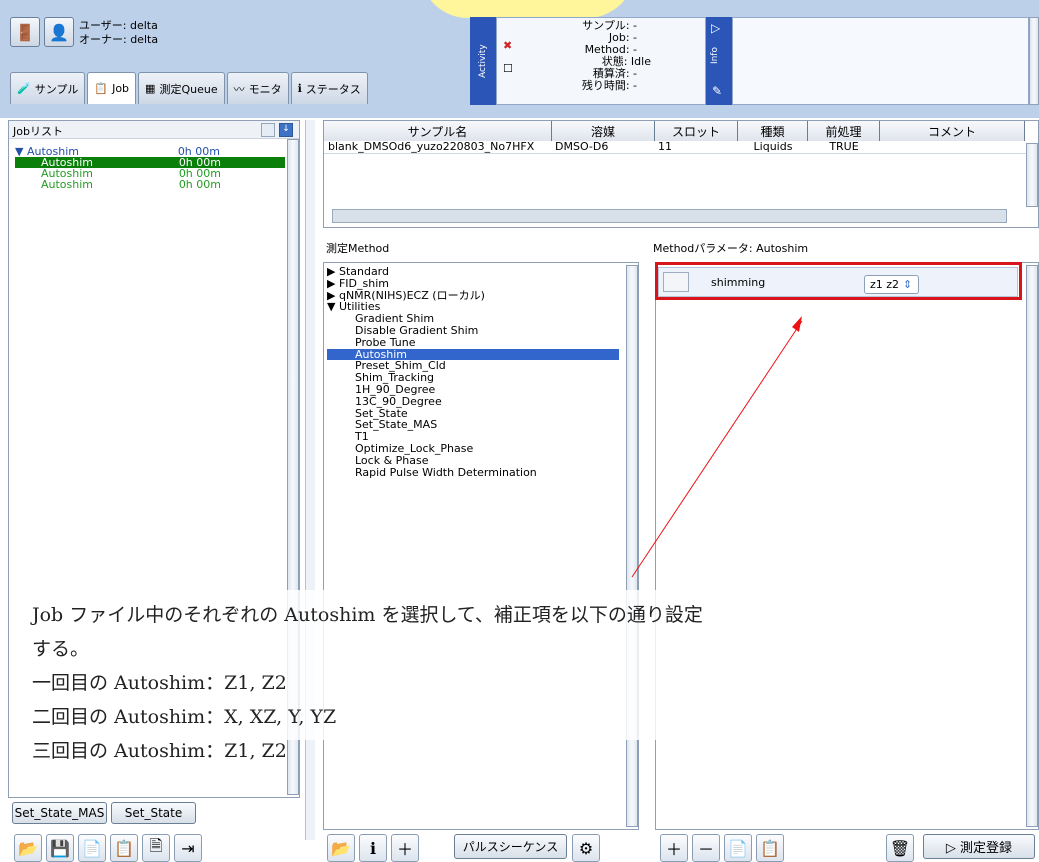 The width and height of the screenshot is (1039, 862). Describe the element at coordinates (717, 447) in the screenshot. I see `annotation-arrow` at that location.